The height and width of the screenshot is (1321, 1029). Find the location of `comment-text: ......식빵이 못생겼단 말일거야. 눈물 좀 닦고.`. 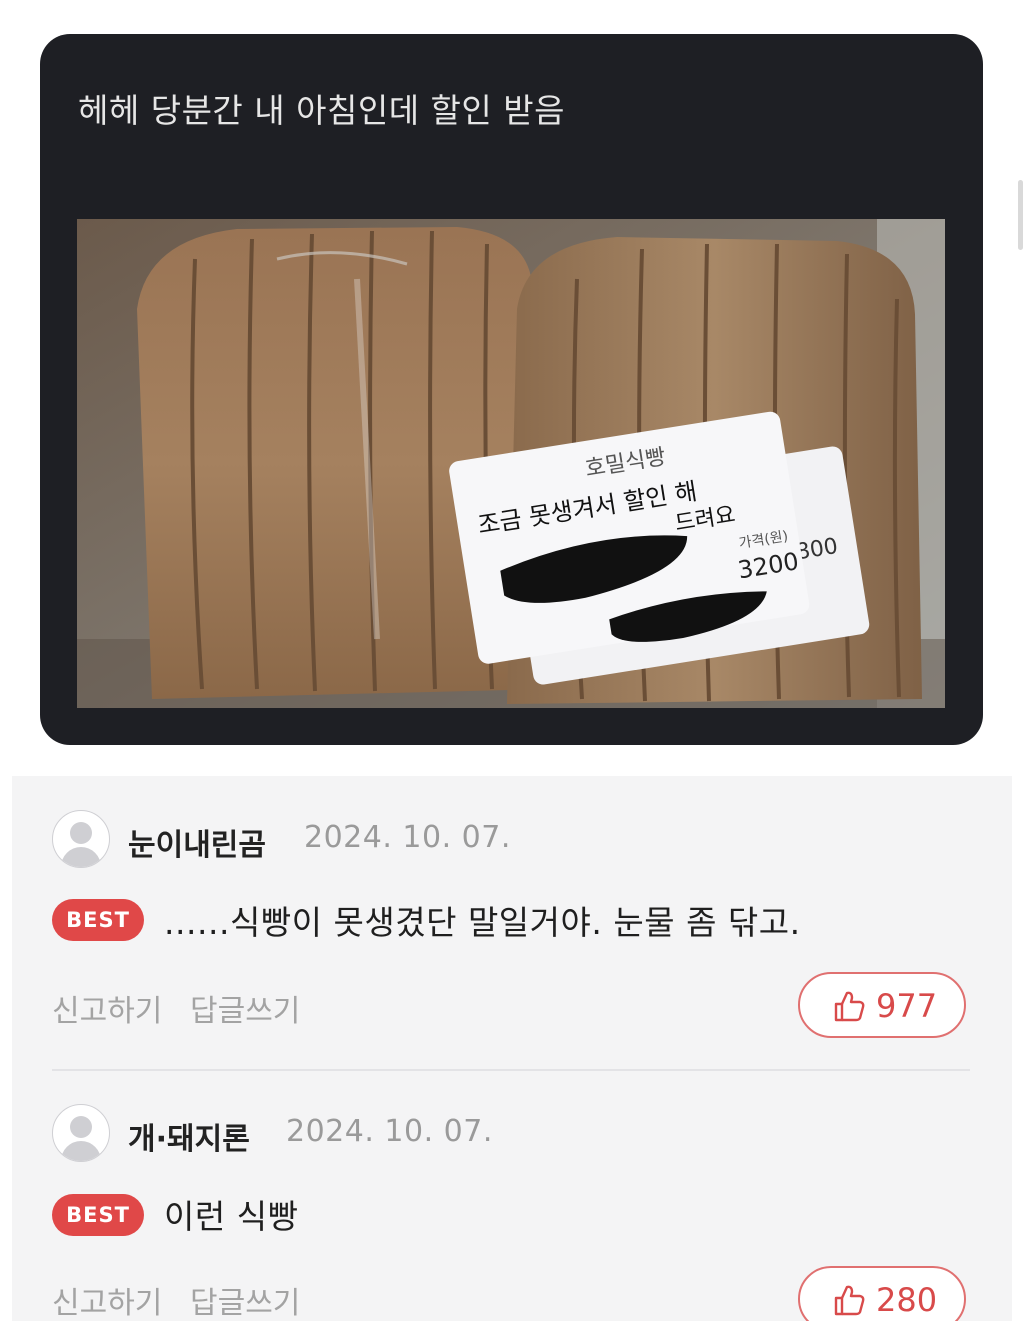

comment-text: ......식빵이 못생겼단 말일거야. 눈물 좀 닦고. is located at coordinates (482, 922).